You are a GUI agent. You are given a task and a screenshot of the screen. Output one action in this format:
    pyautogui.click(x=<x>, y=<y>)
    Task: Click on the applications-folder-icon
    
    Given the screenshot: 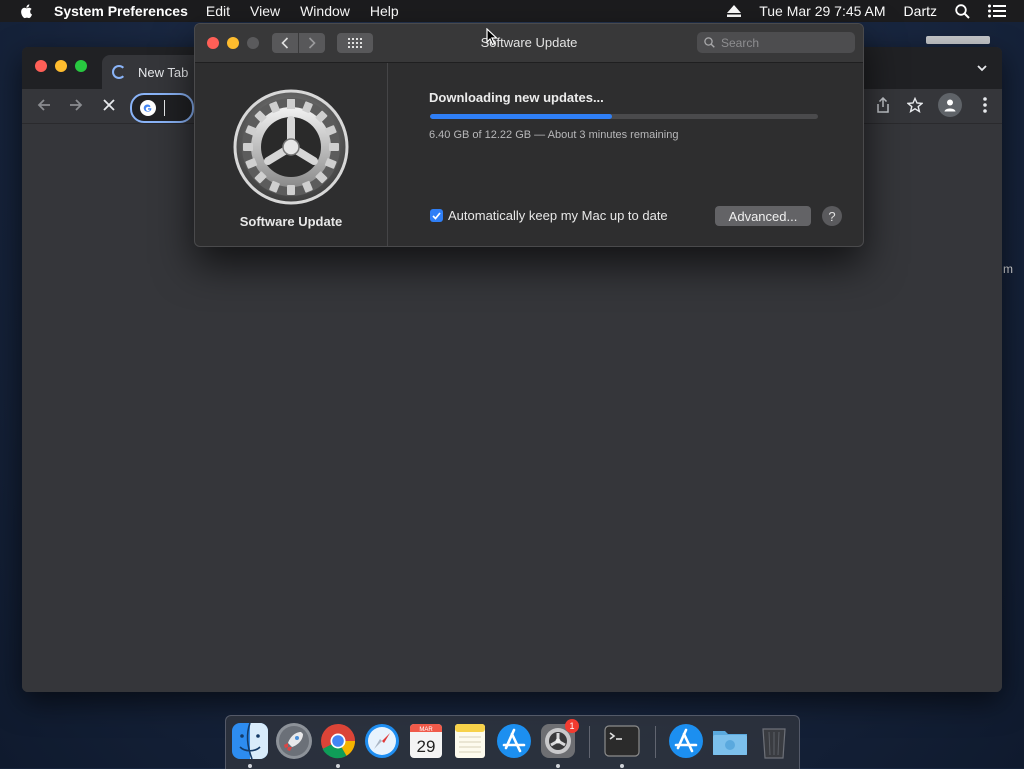 What is the action you would take?
    pyautogui.click(x=686, y=741)
    